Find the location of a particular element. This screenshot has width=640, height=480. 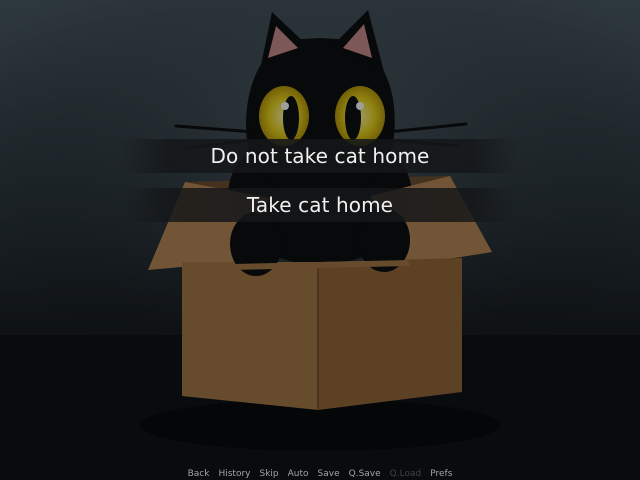

box-front-left is located at coordinates (250, 336).